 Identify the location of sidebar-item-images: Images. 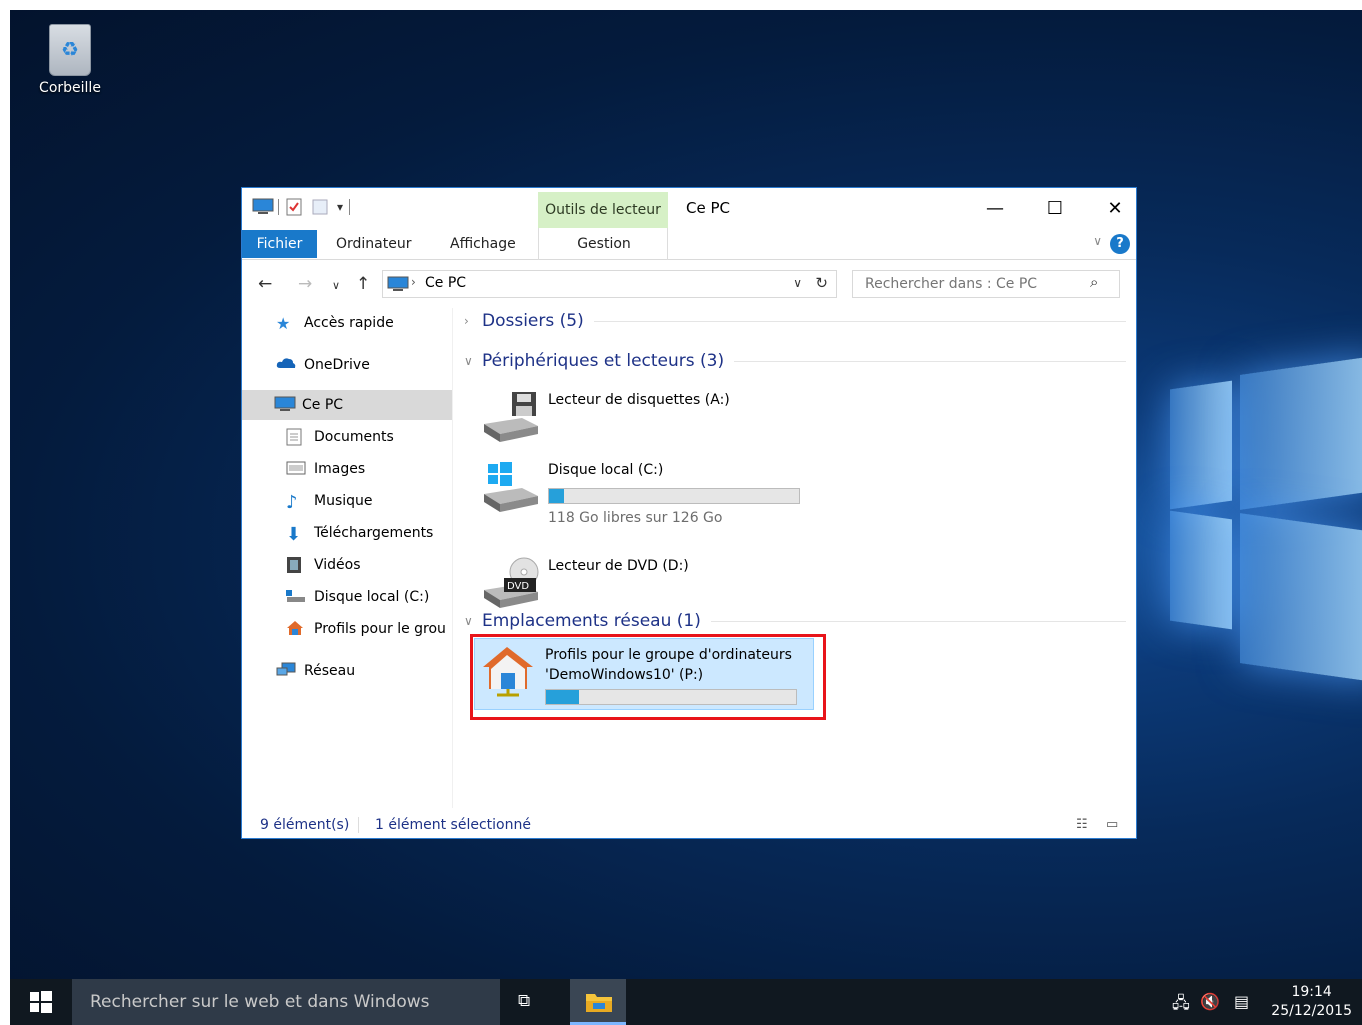
(347, 469).